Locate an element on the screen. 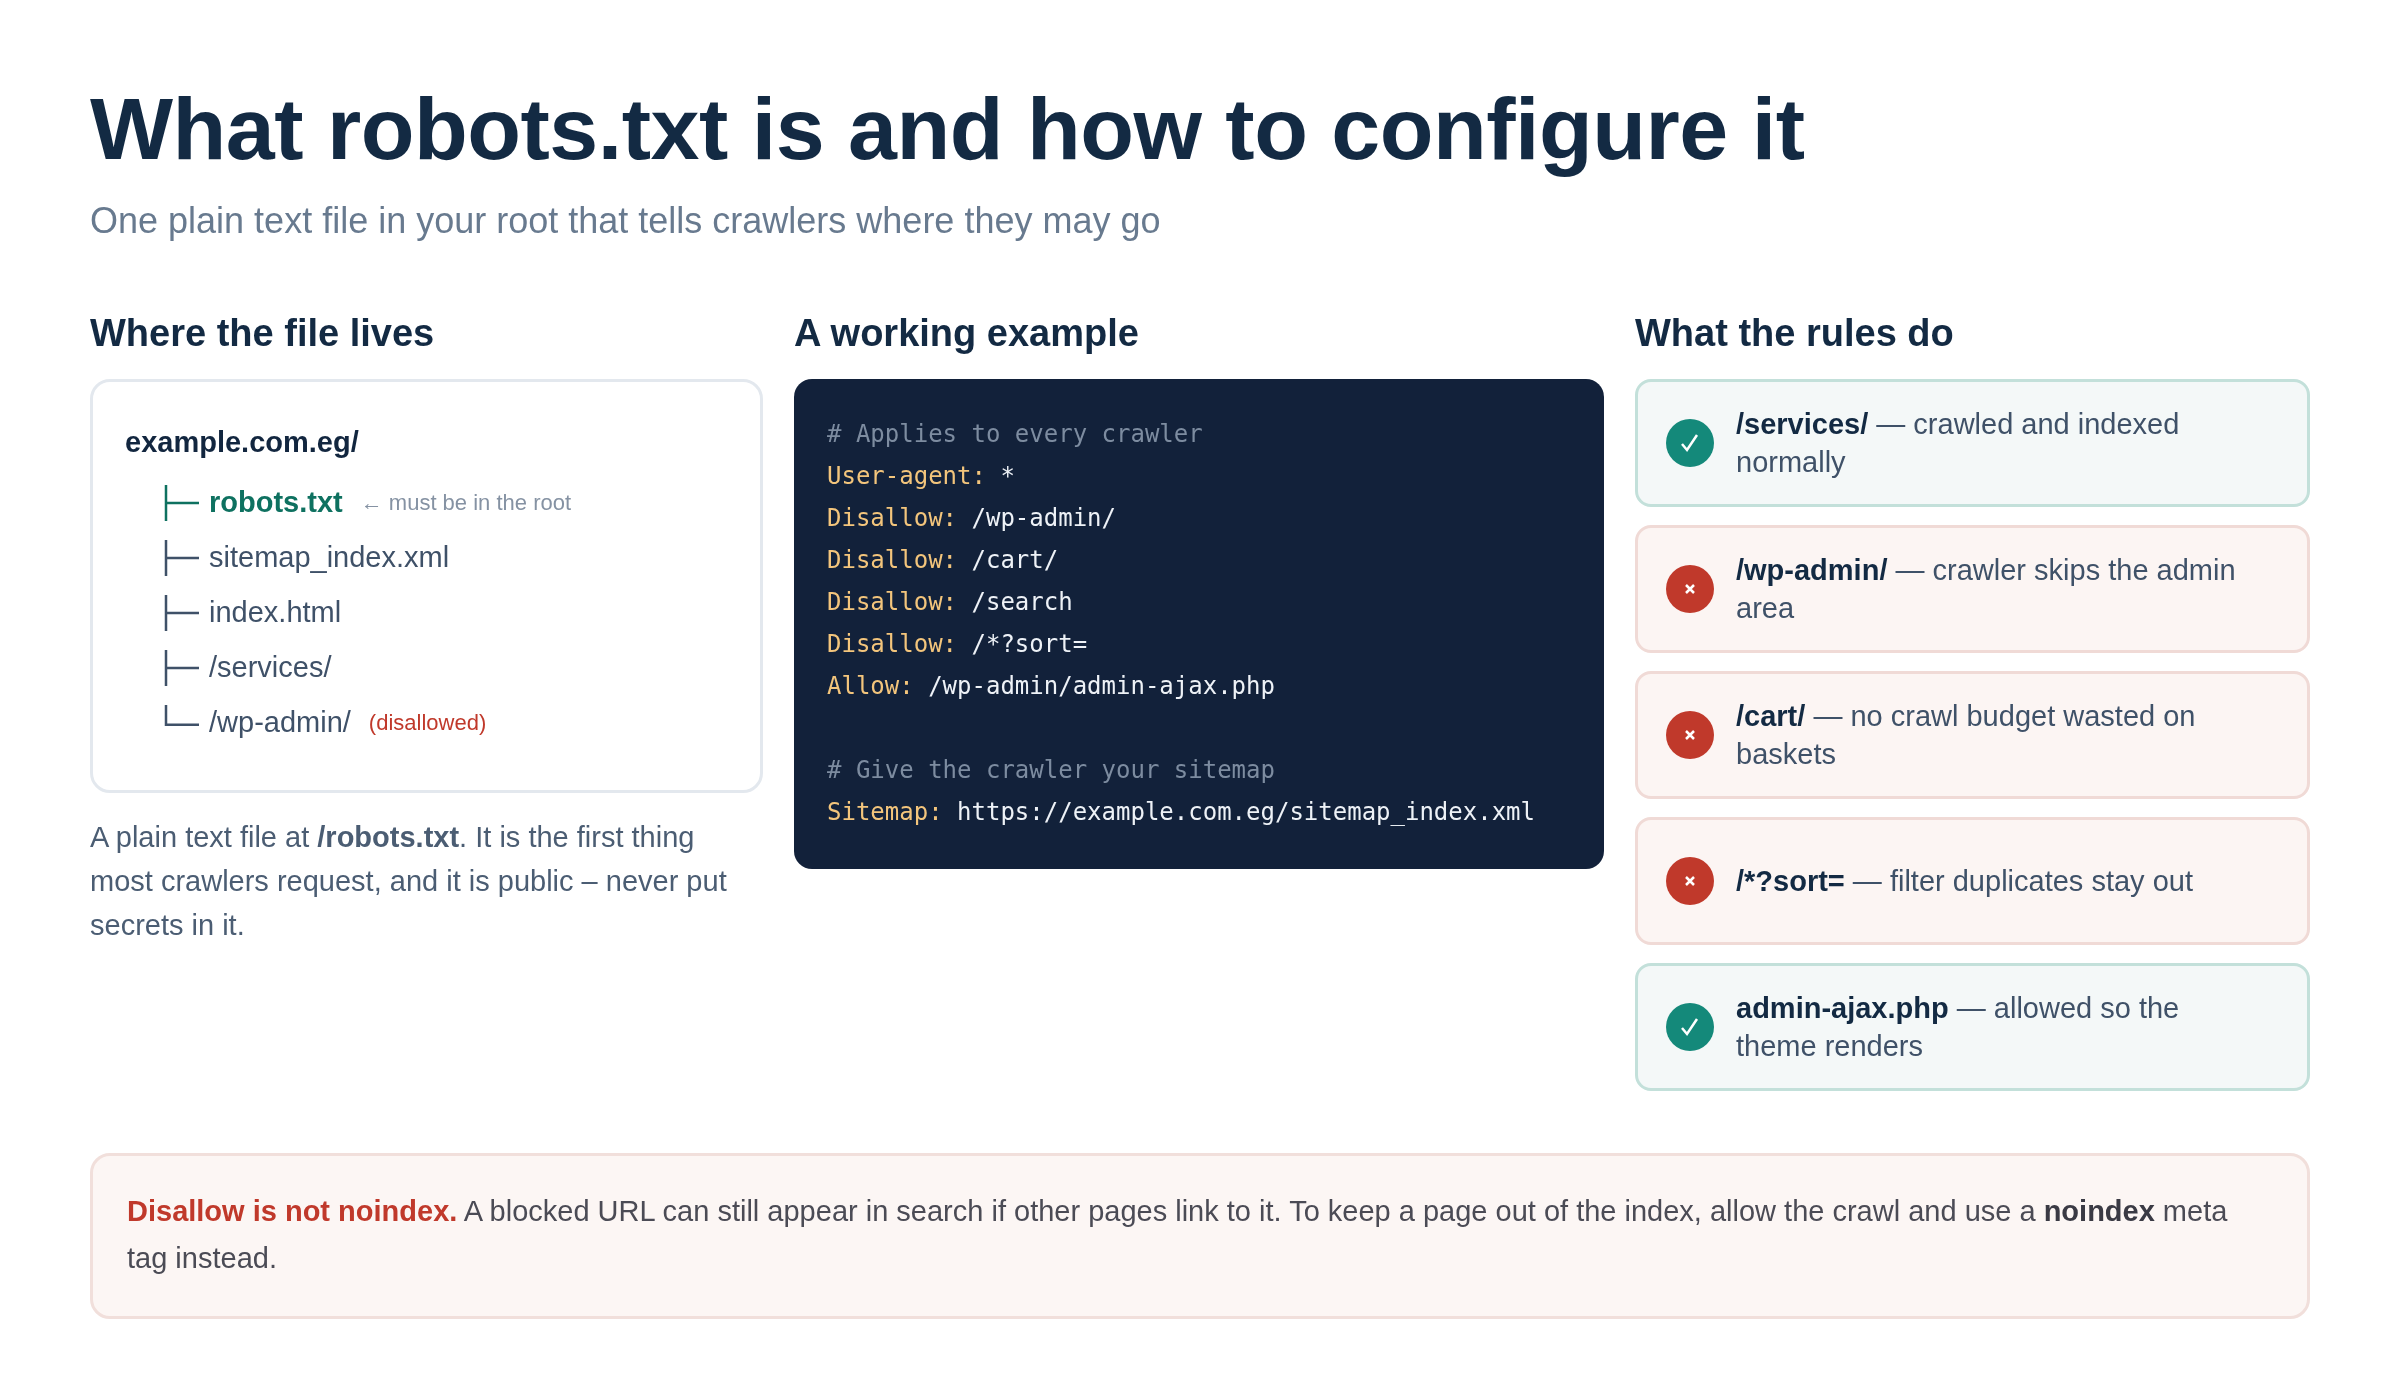  tree-note: (disallowed) is located at coordinates (427, 722).